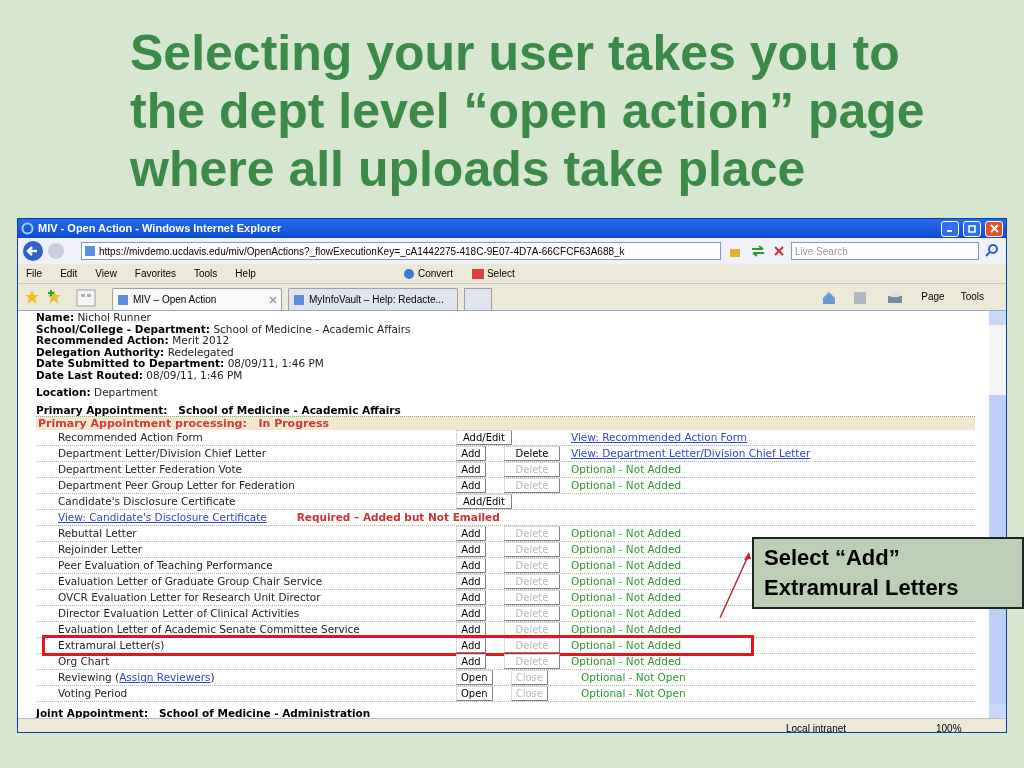 This screenshot has width=1024, height=768. What do you see at coordinates (140, 375) in the screenshot?
I see `detail-line: Date Last Routed: 08/09/11, 1:46 PM` at bounding box center [140, 375].